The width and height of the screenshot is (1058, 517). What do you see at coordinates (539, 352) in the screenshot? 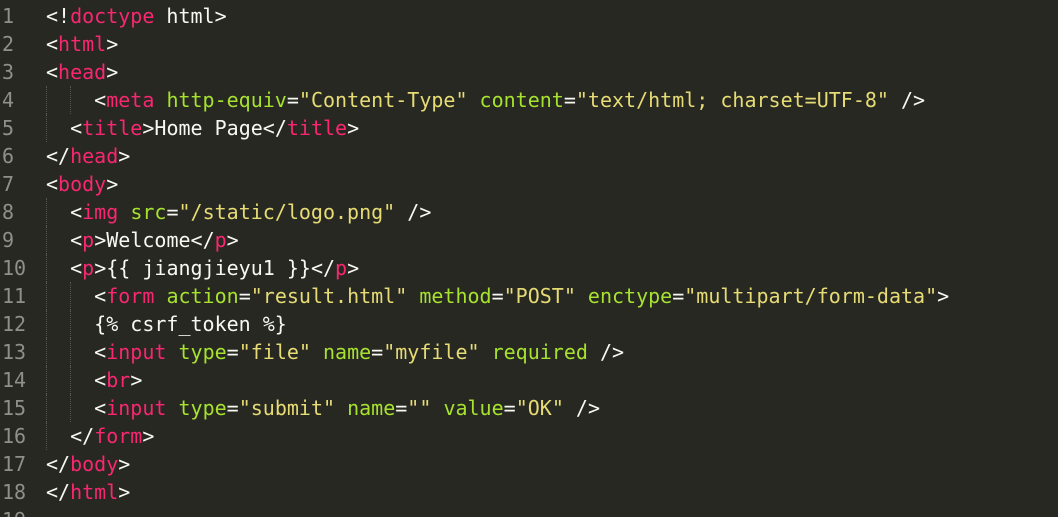
I see `token-attr: required` at bounding box center [539, 352].